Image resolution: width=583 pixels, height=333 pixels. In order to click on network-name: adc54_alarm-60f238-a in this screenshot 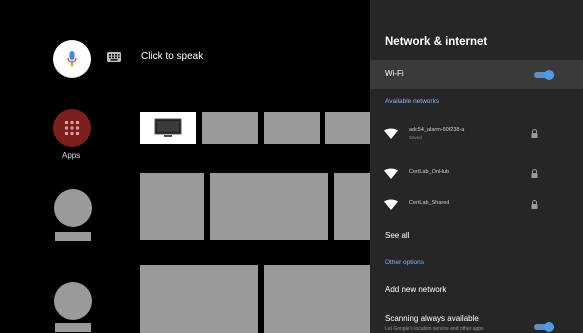, I will do `click(437, 130)`.